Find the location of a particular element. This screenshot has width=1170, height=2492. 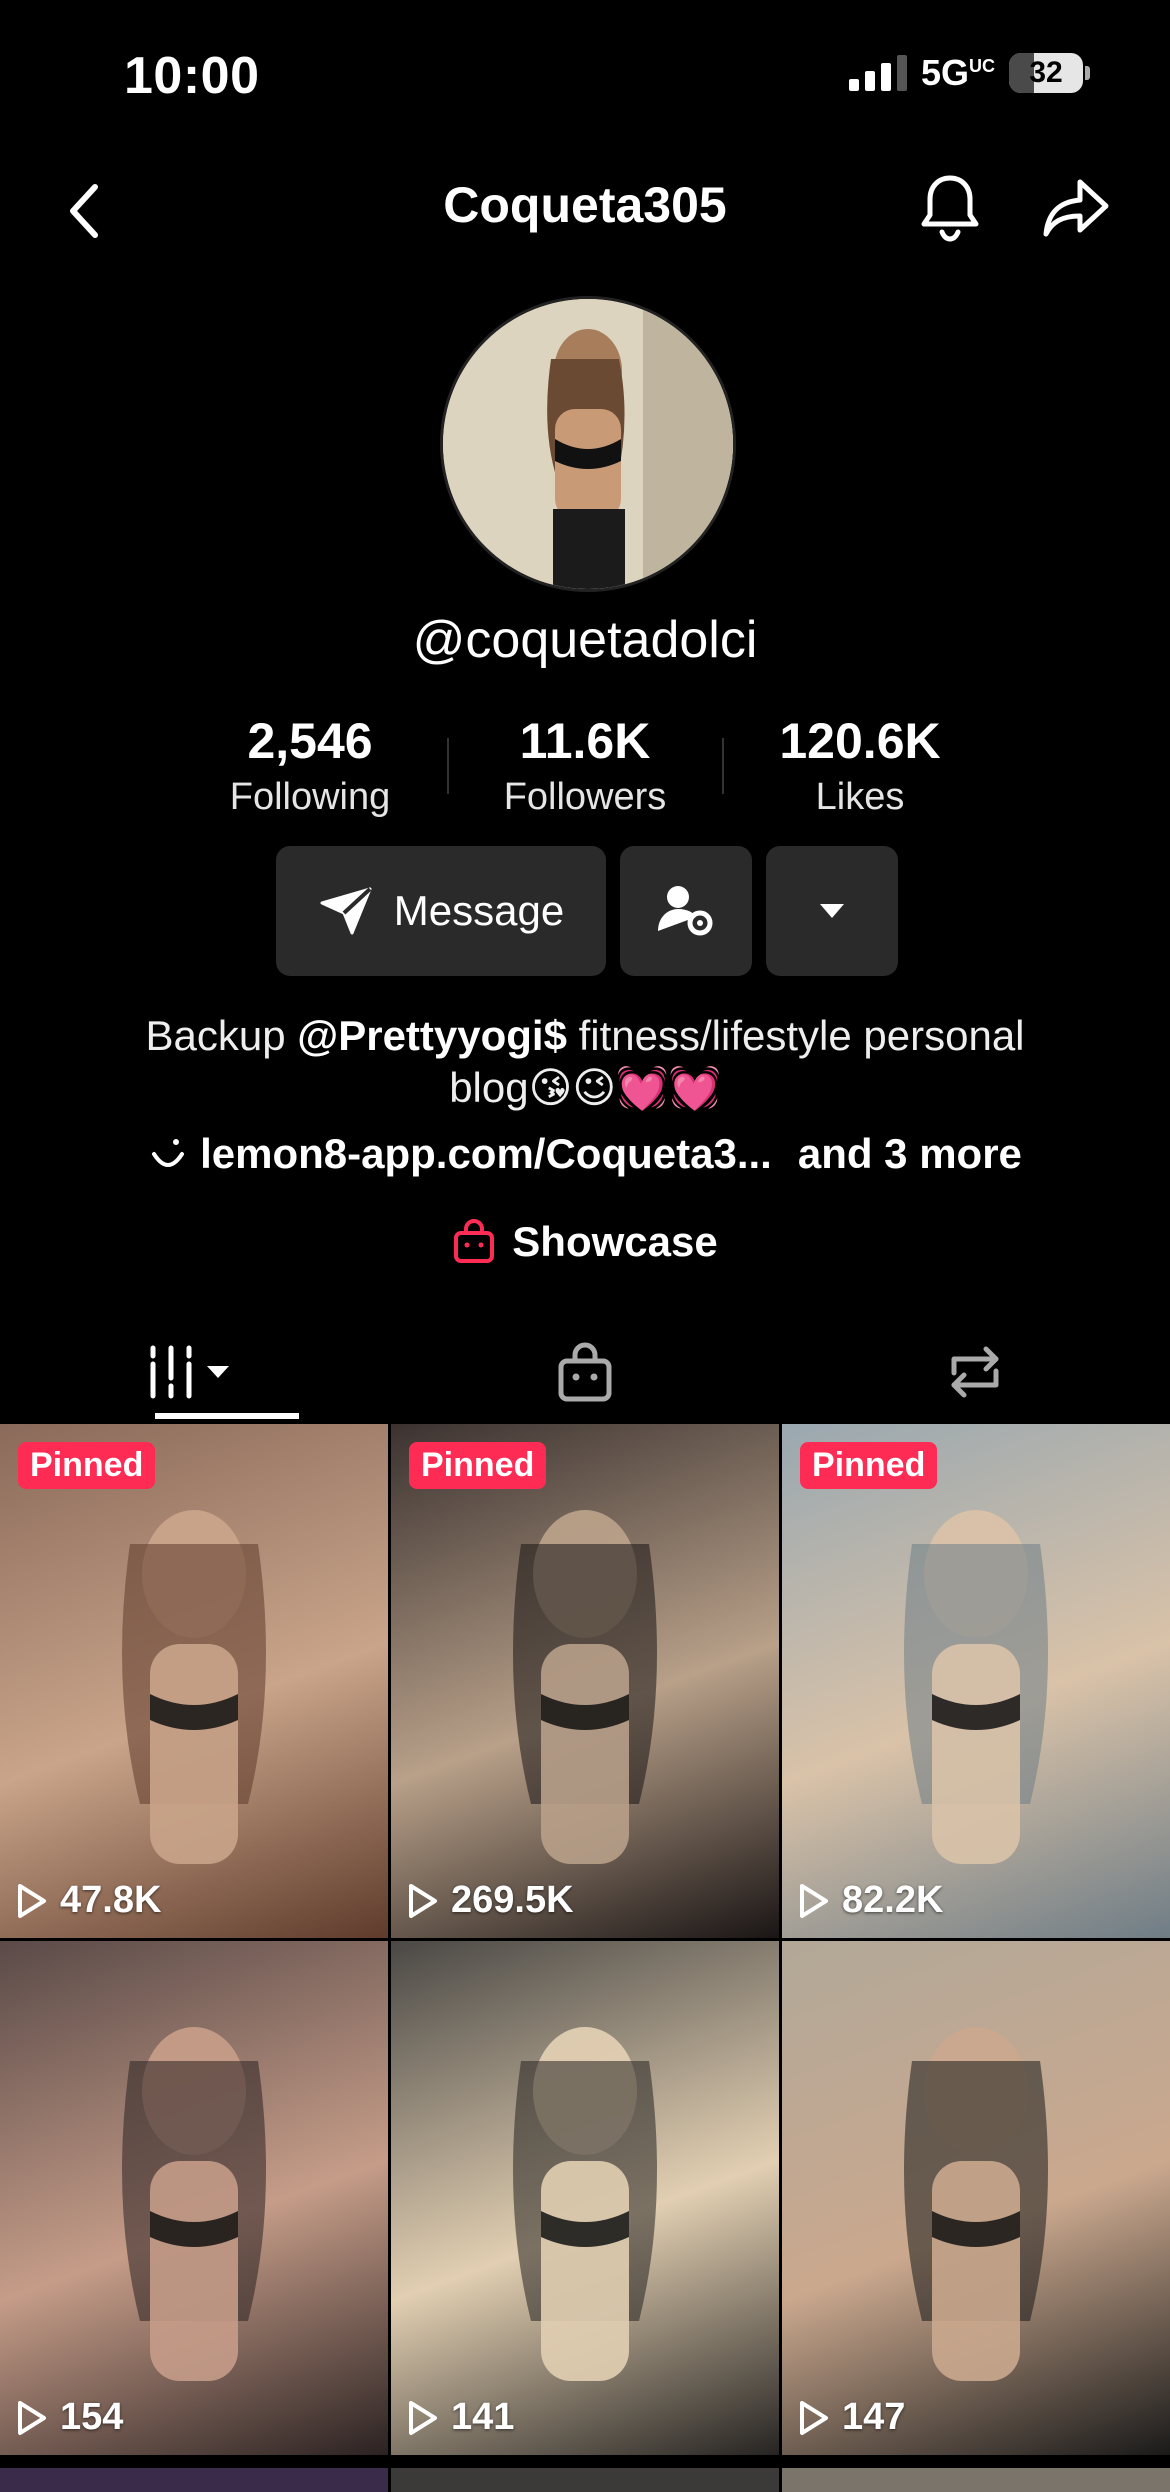

message-button: Message is located at coordinates (441, 911).